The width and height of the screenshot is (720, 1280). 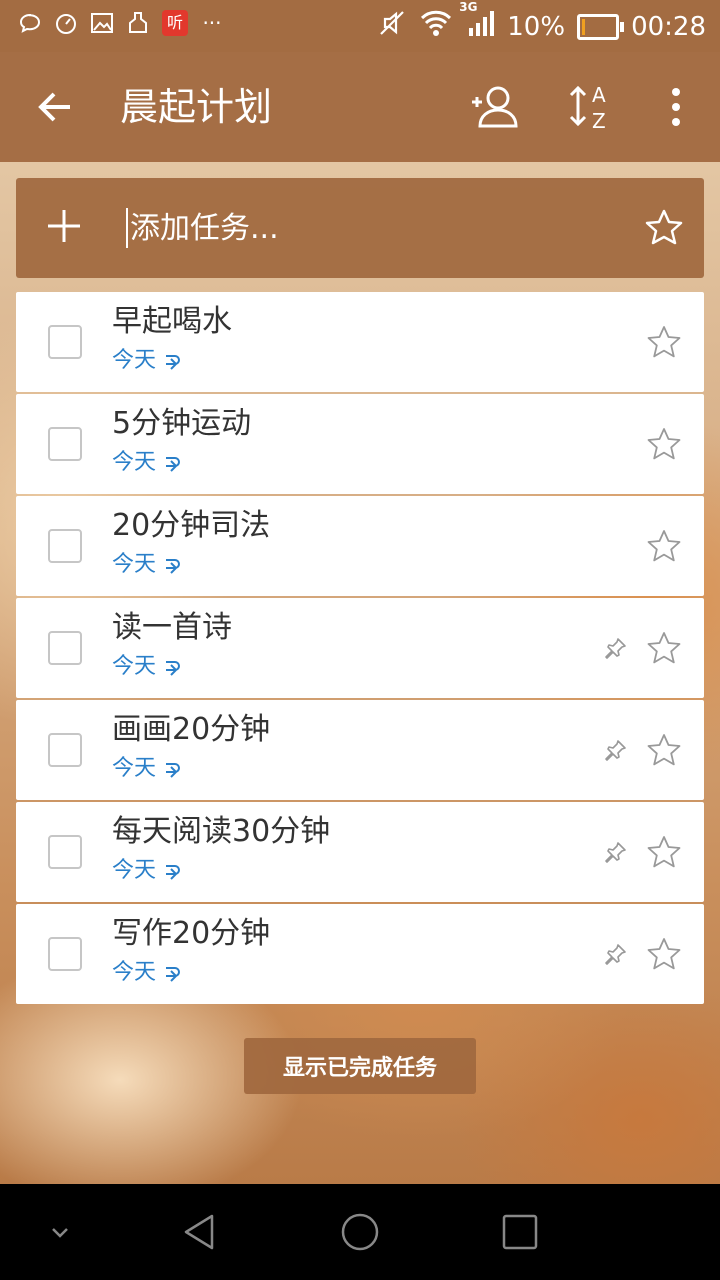 What do you see at coordinates (191, 729) in the screenshot?
I see `task-title: 画画20分钟` at bounding box center [191, 729].